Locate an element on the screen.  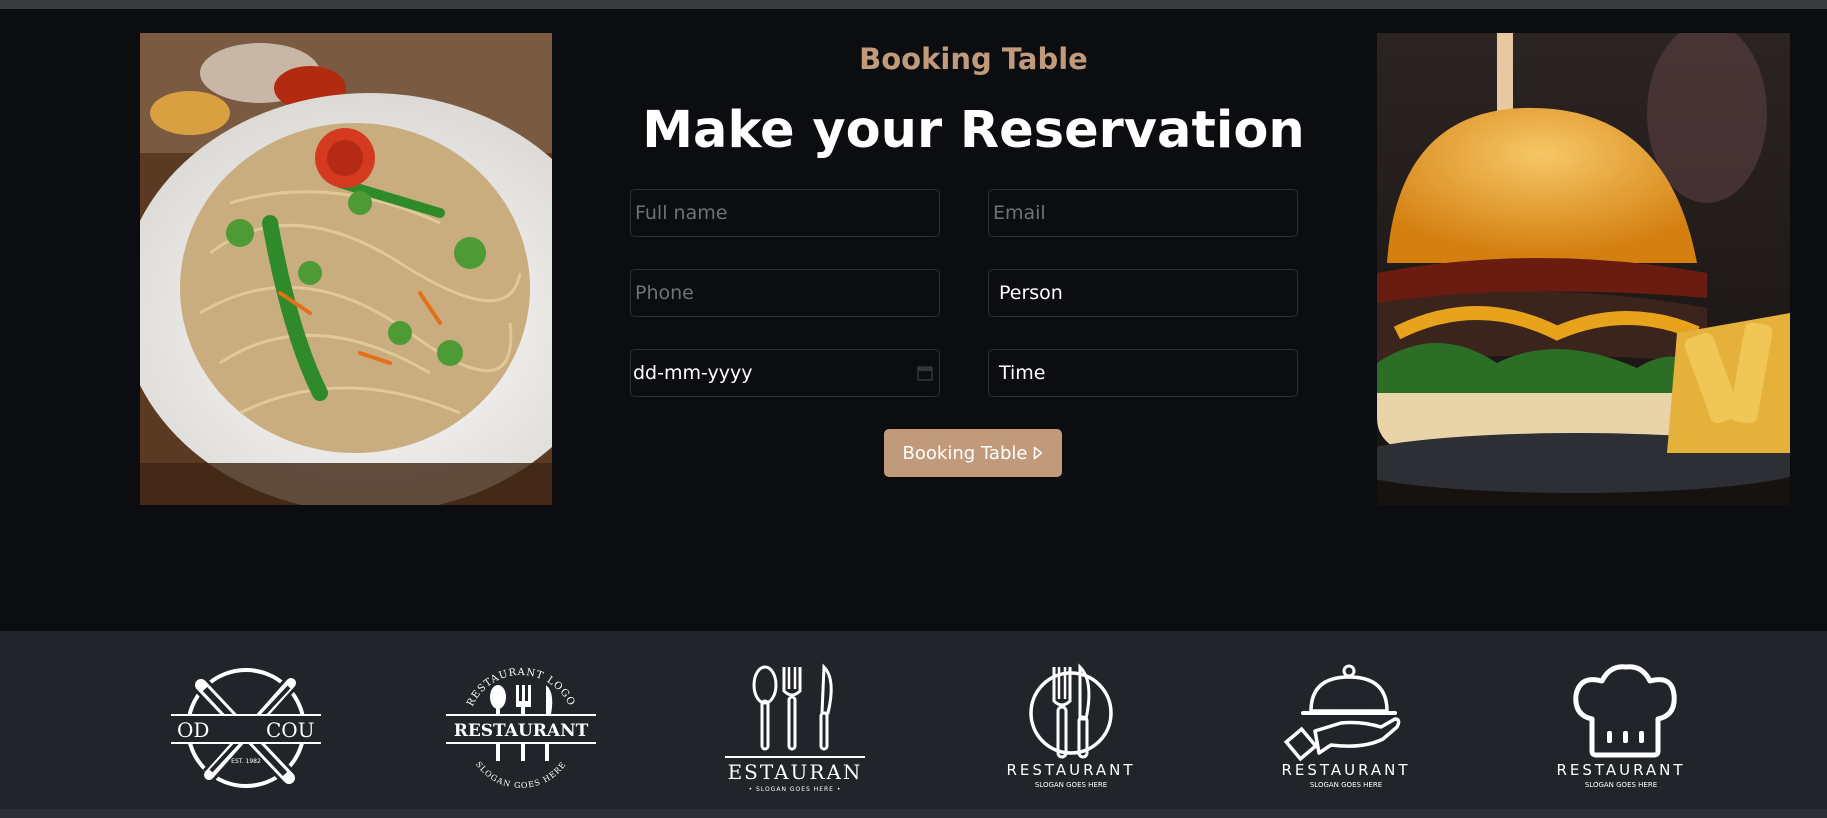
spoon-fork-knife-icon: ESTAURAN • SLOGAN GOES HERE • is located at coordinates (795, 728).